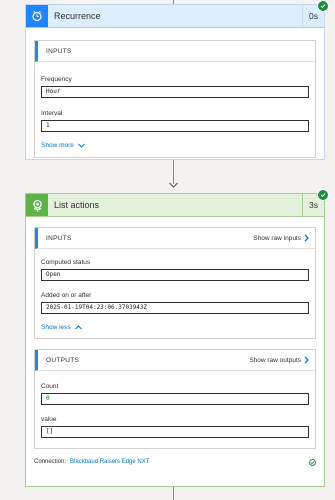  Describe the element at coordinates (66, 295) in the screenshot. I see `added-on-label: Added on or after` at that location.